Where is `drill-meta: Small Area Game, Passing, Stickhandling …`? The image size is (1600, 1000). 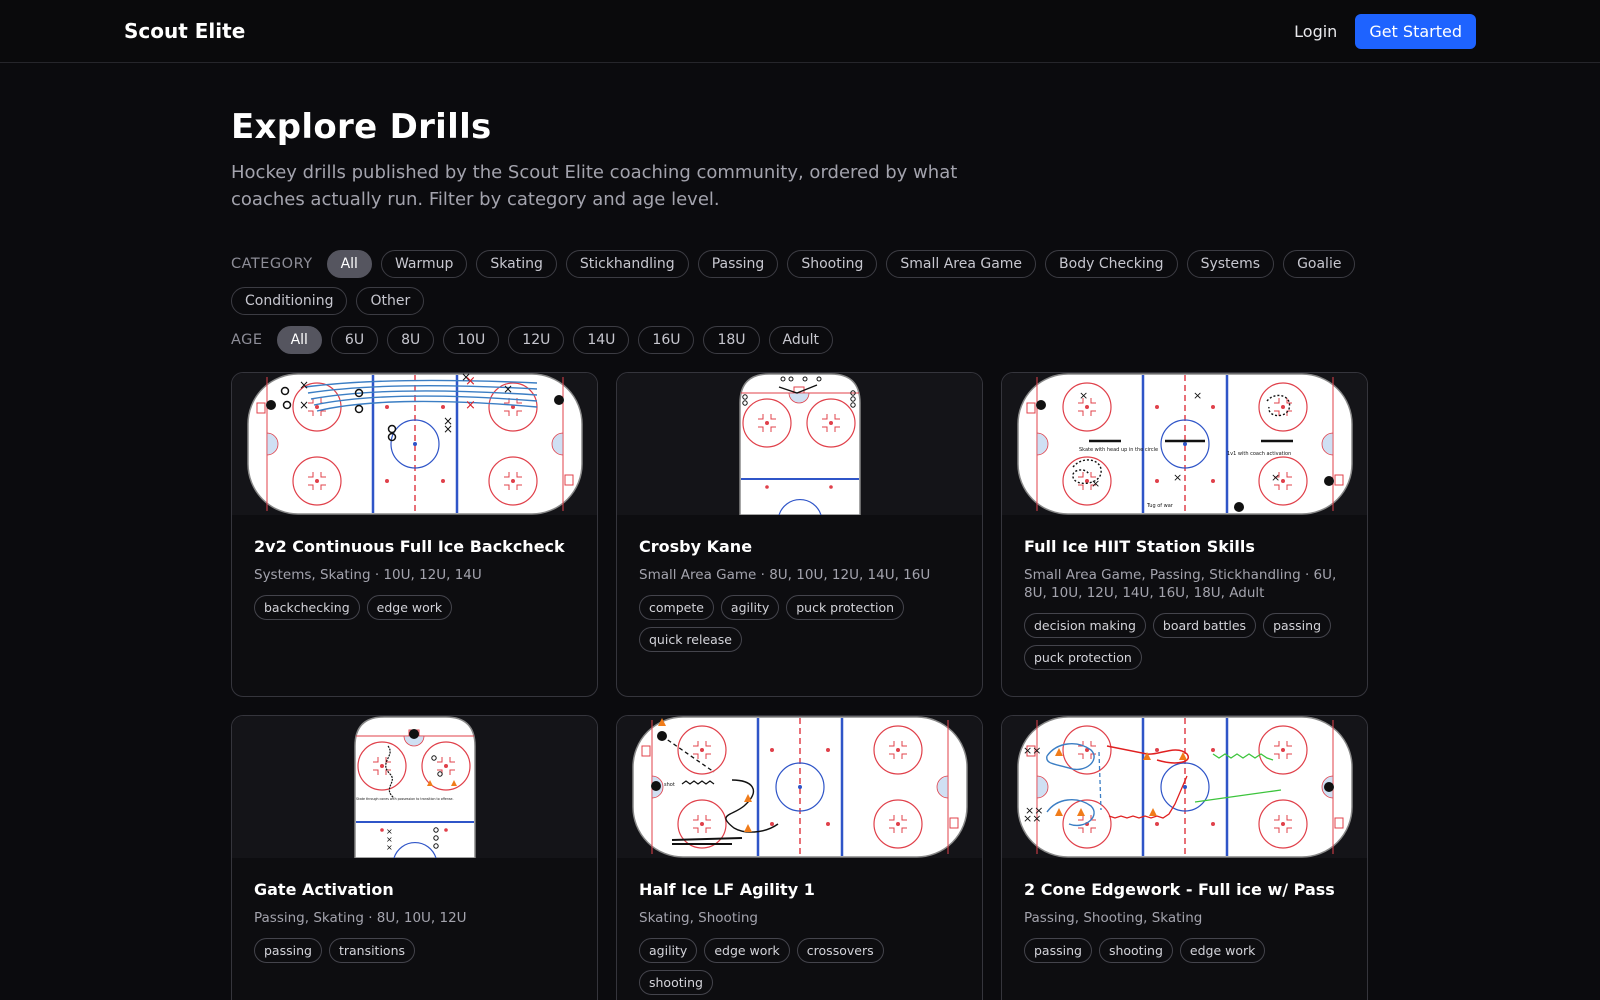 drill-meta: Small Area Game, Passing, Stickhandling … is located at coordinates (1180, 584).